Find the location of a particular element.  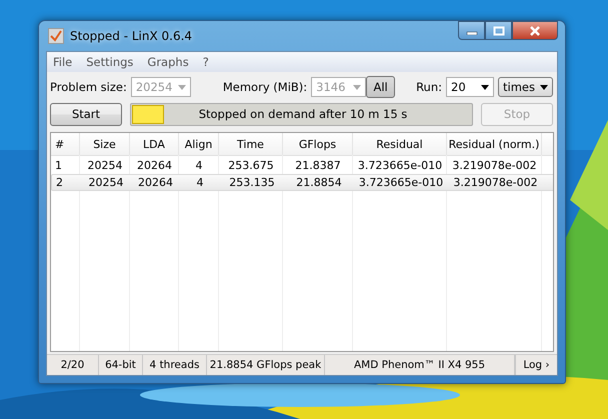

column-header: Residual (norm.) is located at coordinates (494, 144).